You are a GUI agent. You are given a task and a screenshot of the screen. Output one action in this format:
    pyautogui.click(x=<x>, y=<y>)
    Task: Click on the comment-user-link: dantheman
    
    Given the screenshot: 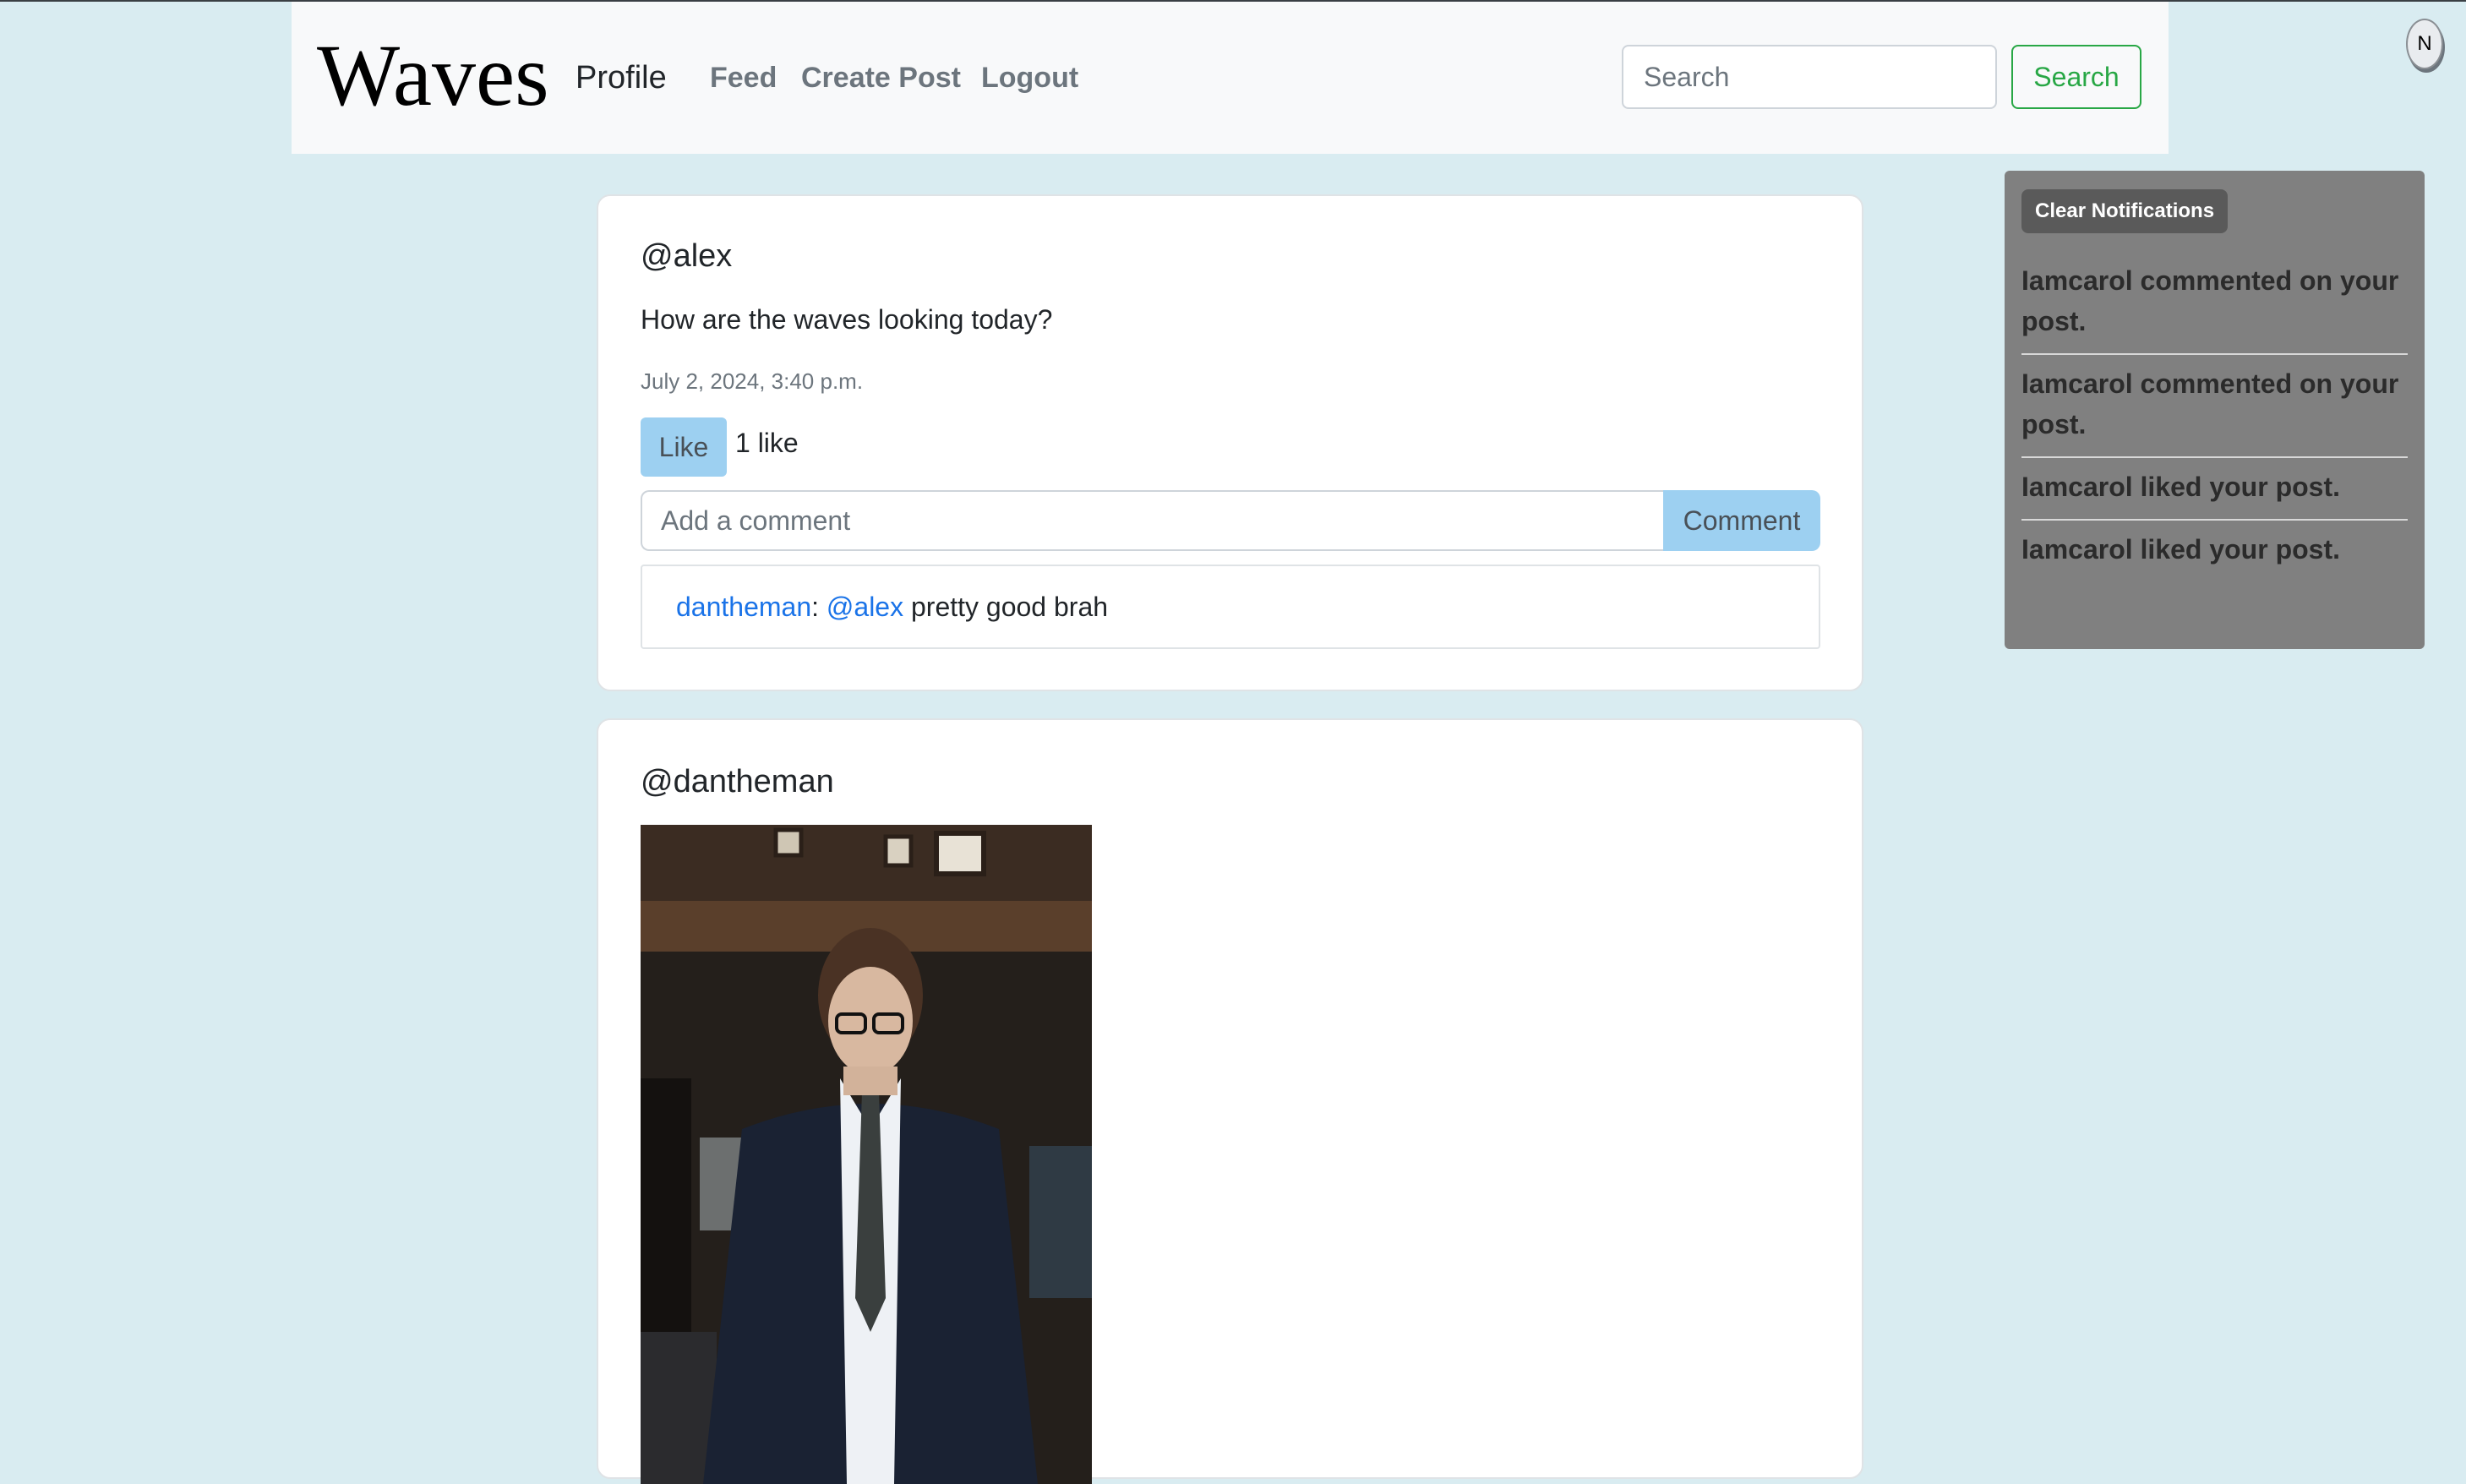 What is the action you would take?
    pyautogui.click(x=743, y=607)
    